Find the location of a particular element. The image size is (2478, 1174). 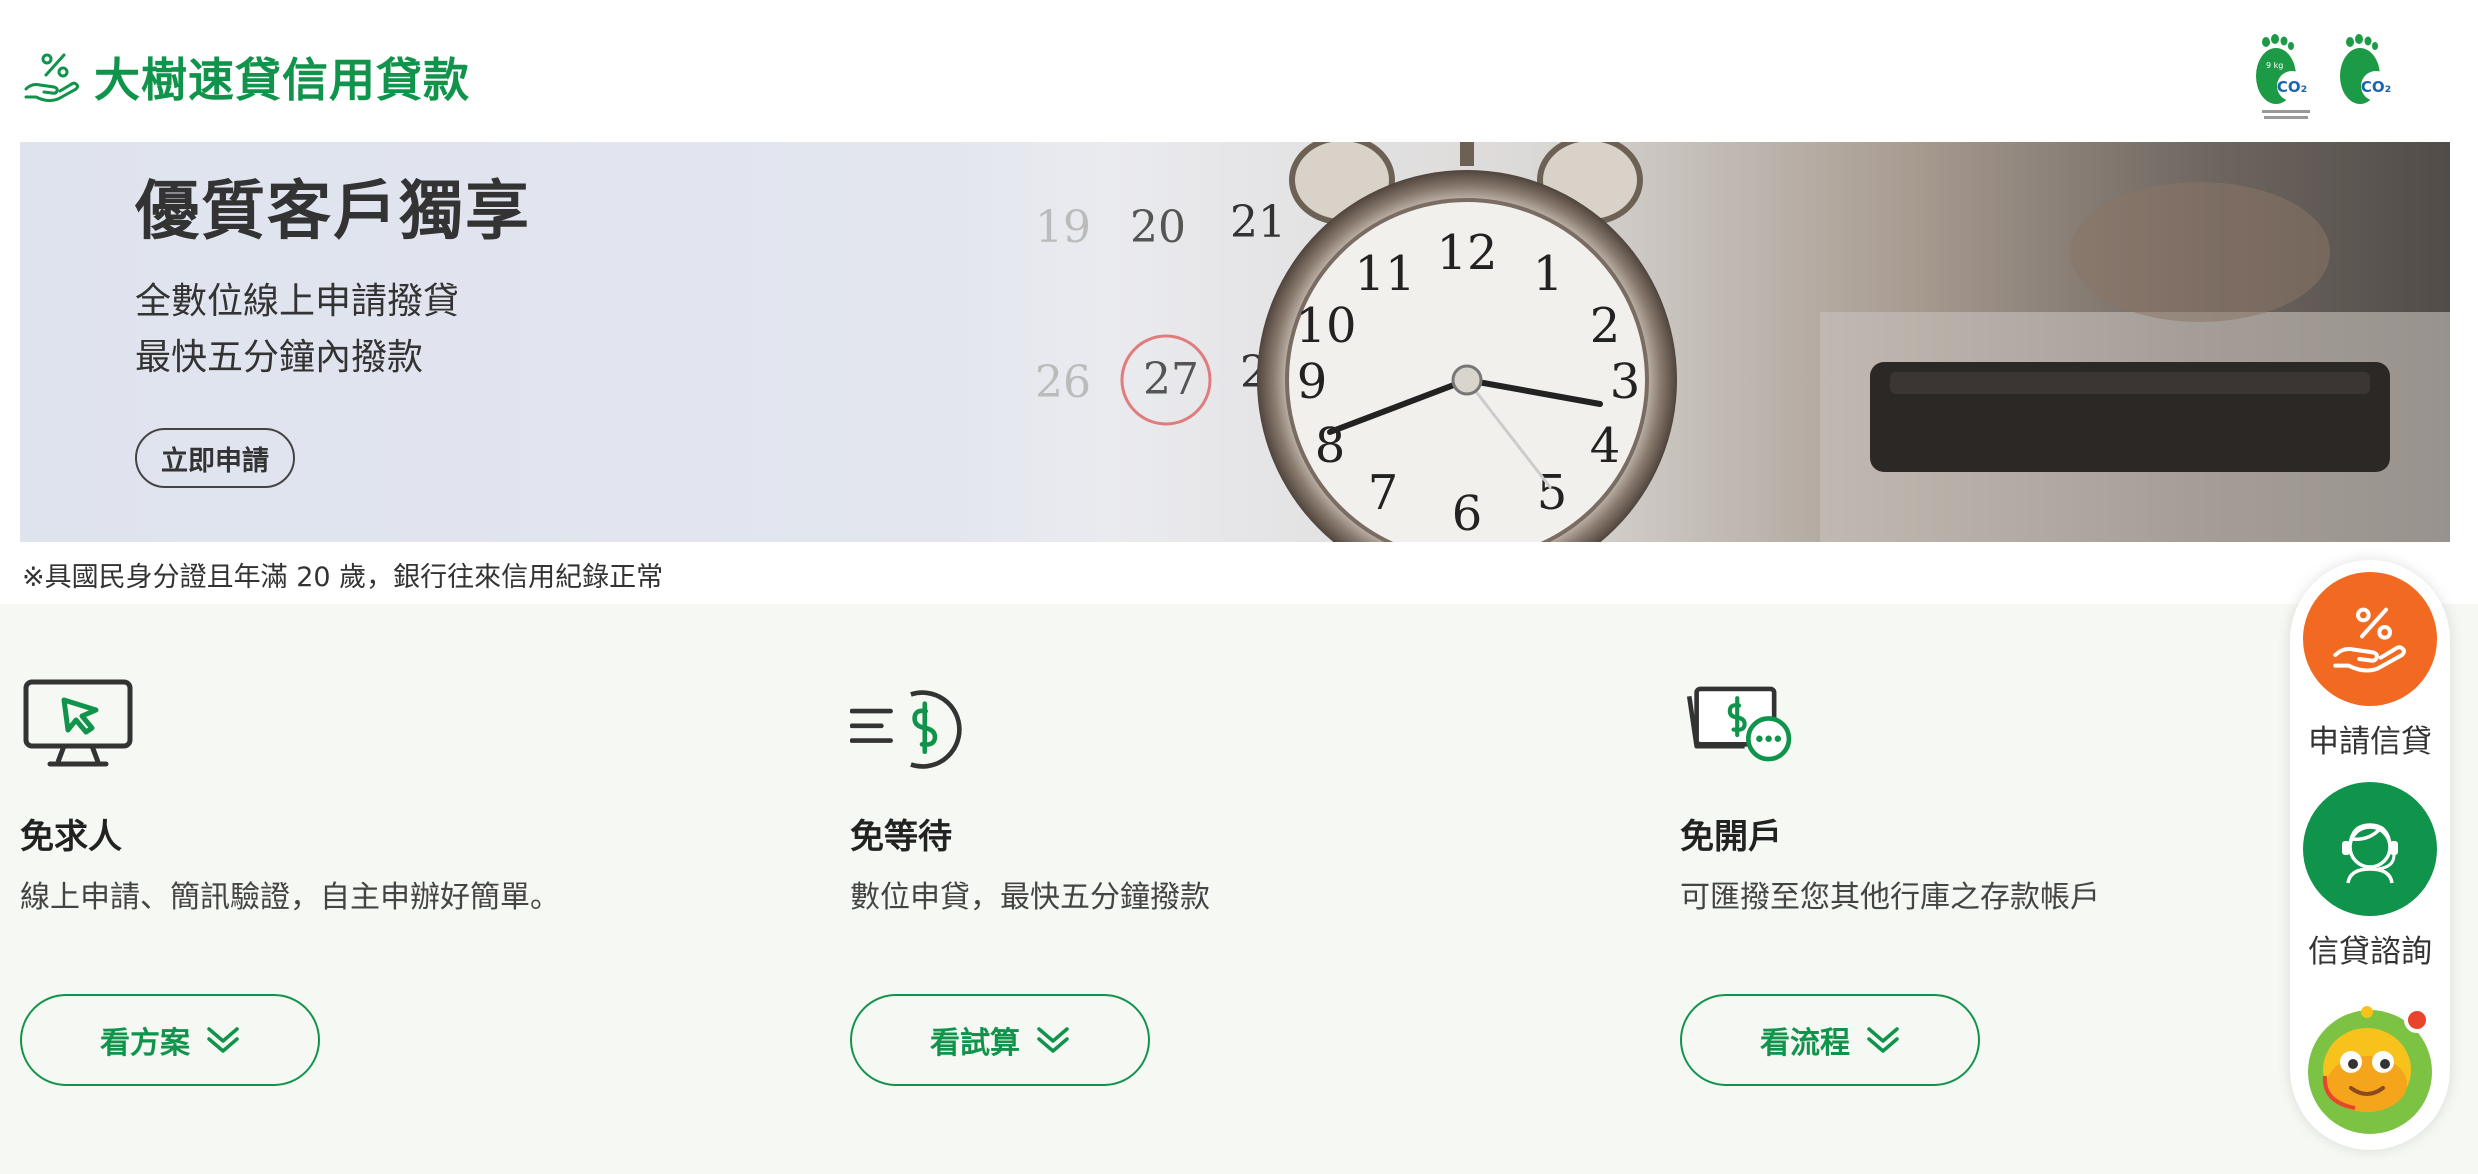

feature-desc: 數位申貸，最快五分鐘撥款 is located at coordinates (1030, 897).